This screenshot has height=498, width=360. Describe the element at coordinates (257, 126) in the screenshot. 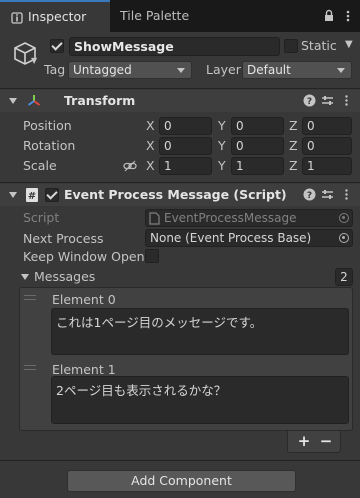

I see `position-y-field: 0` at that location.